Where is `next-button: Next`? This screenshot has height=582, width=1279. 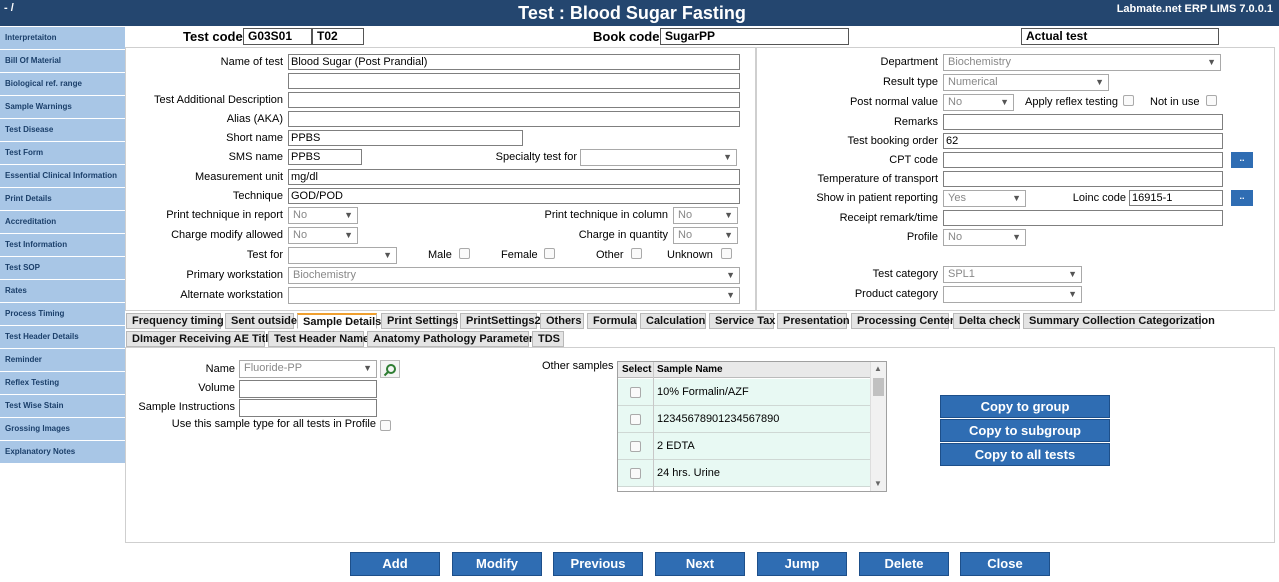 next-button: Next is located at coordinates (700, 564).